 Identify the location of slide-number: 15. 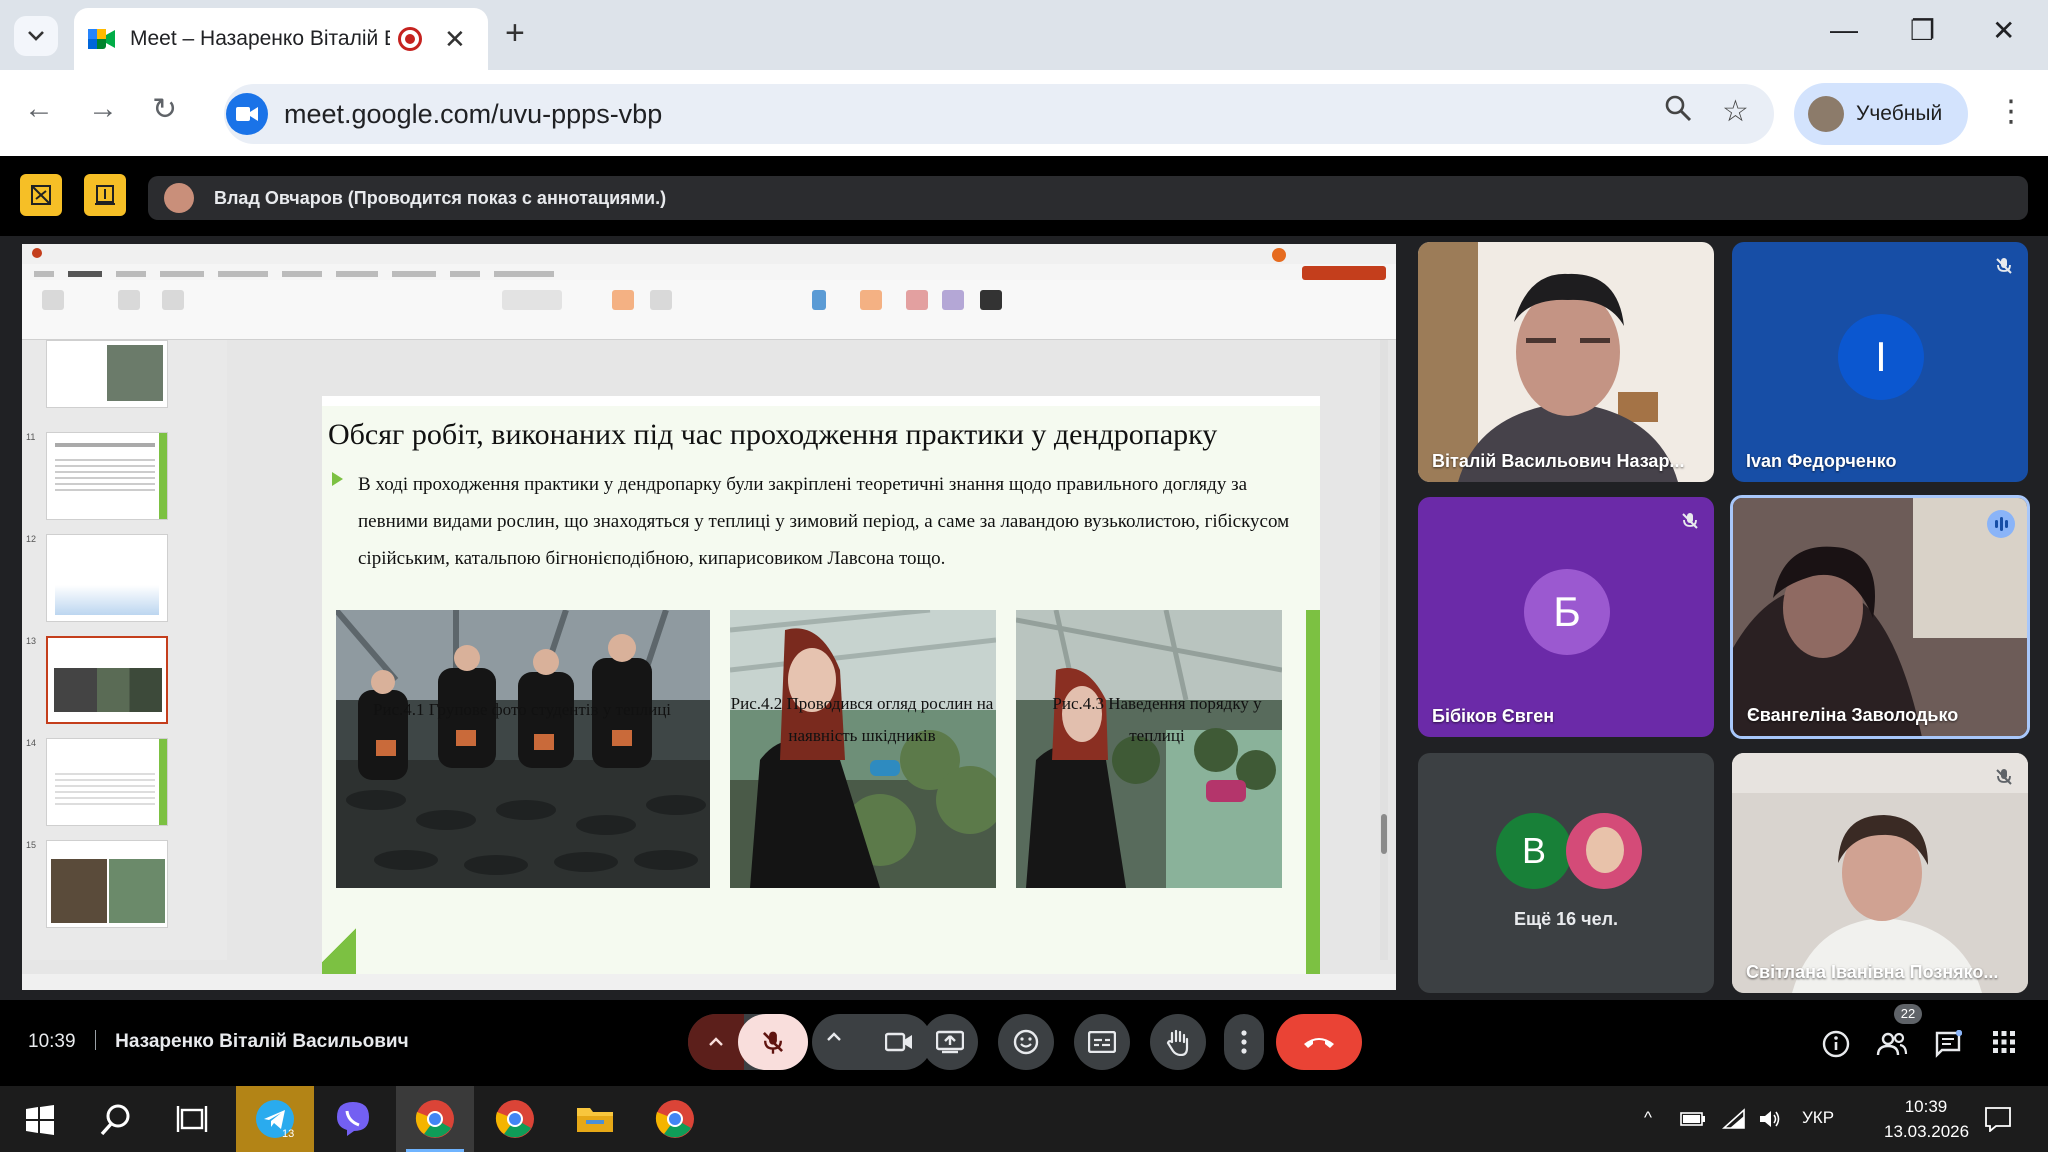
(31, 845).